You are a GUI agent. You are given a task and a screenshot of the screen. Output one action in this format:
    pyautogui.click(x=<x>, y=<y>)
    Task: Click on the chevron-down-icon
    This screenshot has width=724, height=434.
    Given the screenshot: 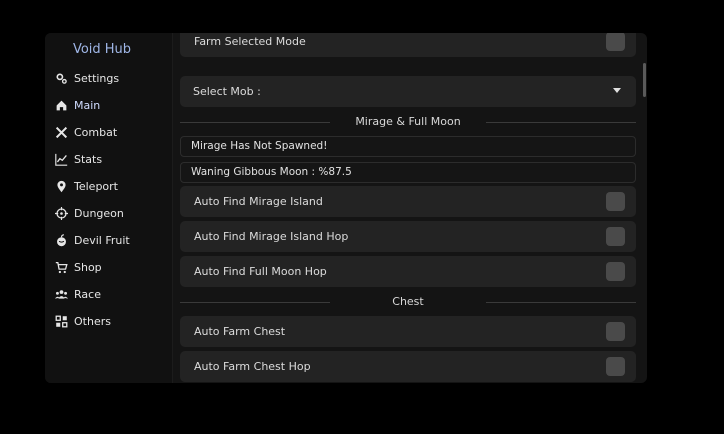 What is the action you would take?
    pyautogui.click(x=617, y=90)
    